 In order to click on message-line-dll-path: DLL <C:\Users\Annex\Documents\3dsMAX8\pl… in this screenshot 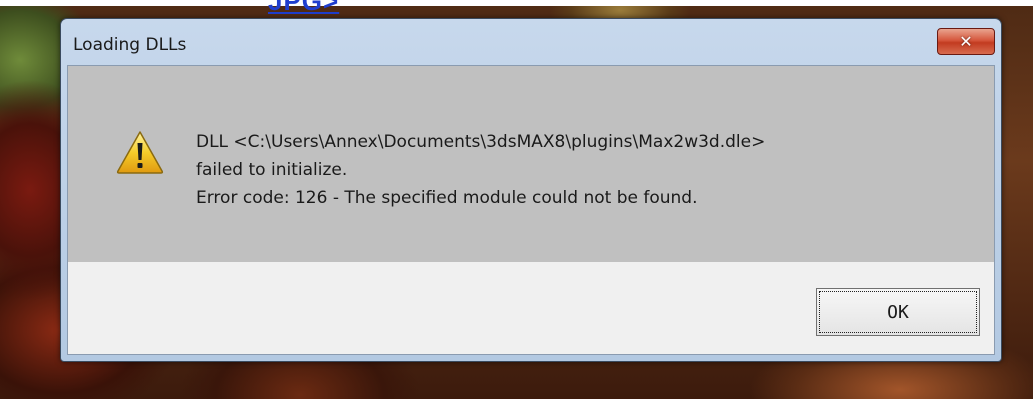, I will do `click(481, 142)`.